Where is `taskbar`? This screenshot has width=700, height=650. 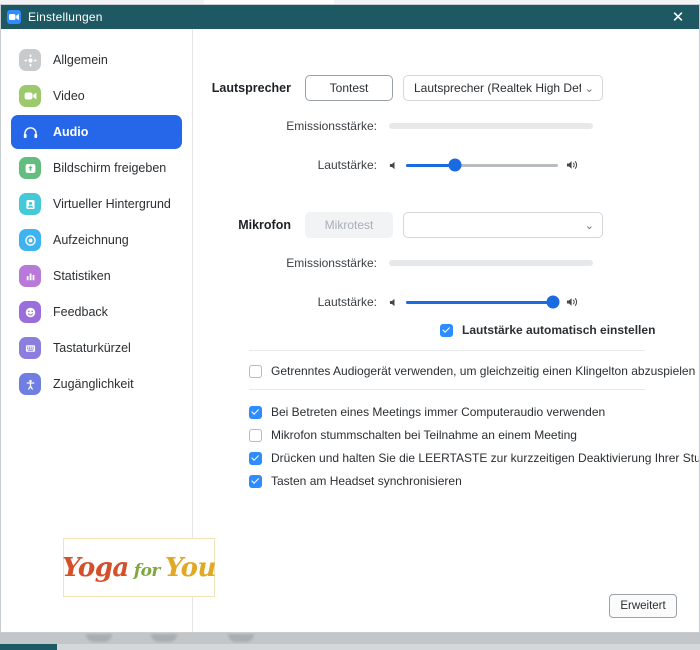 taskbar is located at coordinates (350, 641).